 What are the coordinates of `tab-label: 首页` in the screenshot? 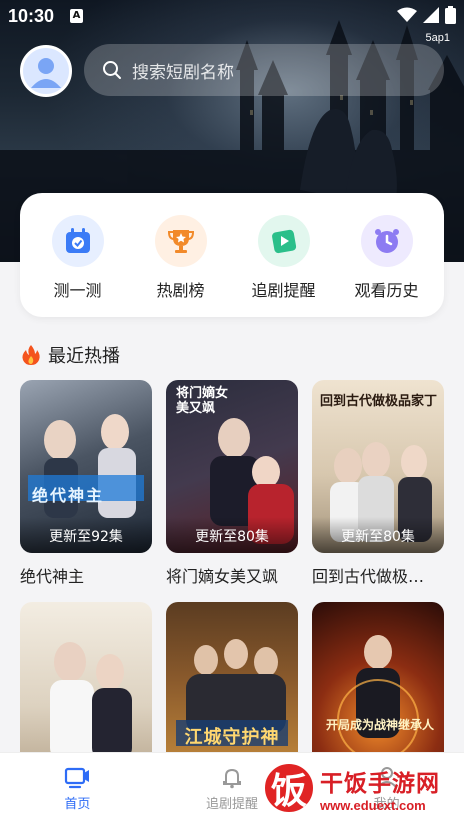 It's located at (77, 804).